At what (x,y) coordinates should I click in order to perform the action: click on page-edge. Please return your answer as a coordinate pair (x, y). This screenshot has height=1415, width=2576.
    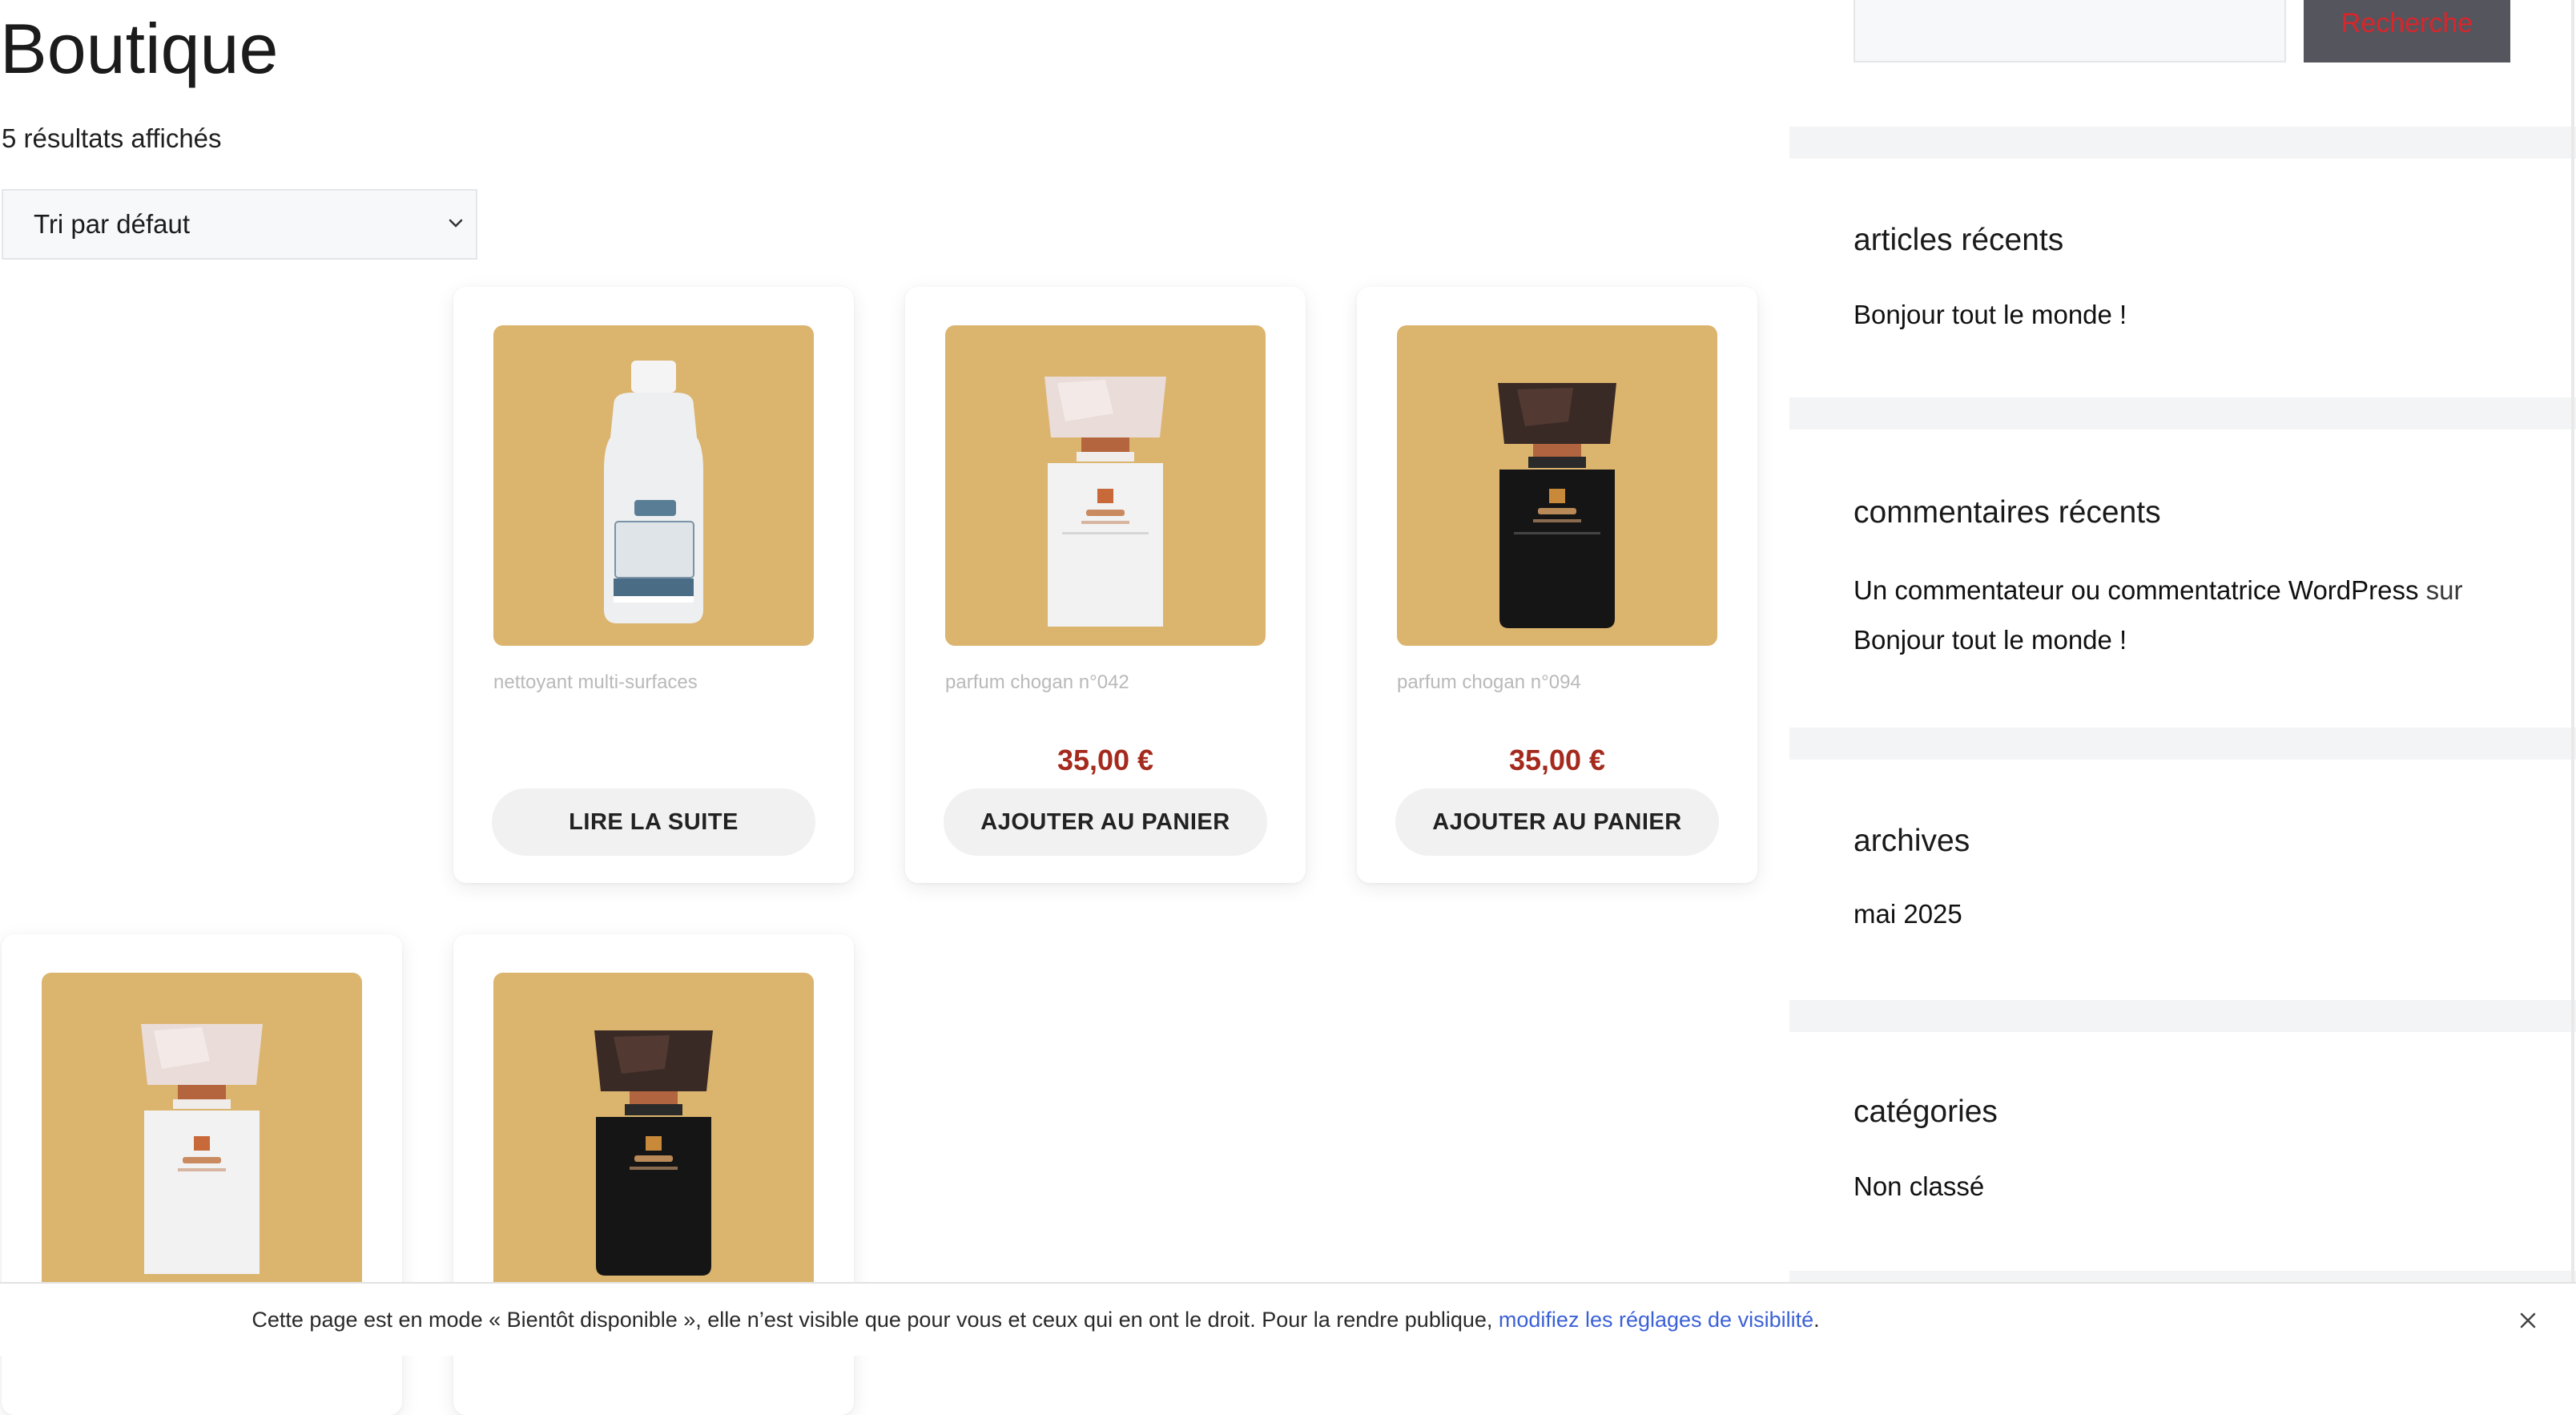
    Looking at the image, I should click on (2573, 641).